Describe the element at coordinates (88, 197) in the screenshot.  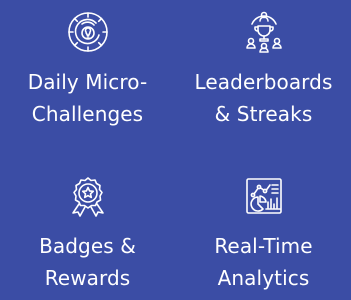
I see `badge-medal-icon` at that location.